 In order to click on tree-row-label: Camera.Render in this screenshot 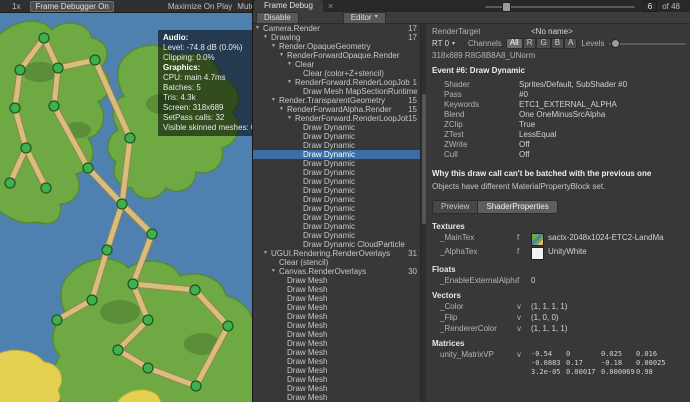, I will do `click(291, 28)`.